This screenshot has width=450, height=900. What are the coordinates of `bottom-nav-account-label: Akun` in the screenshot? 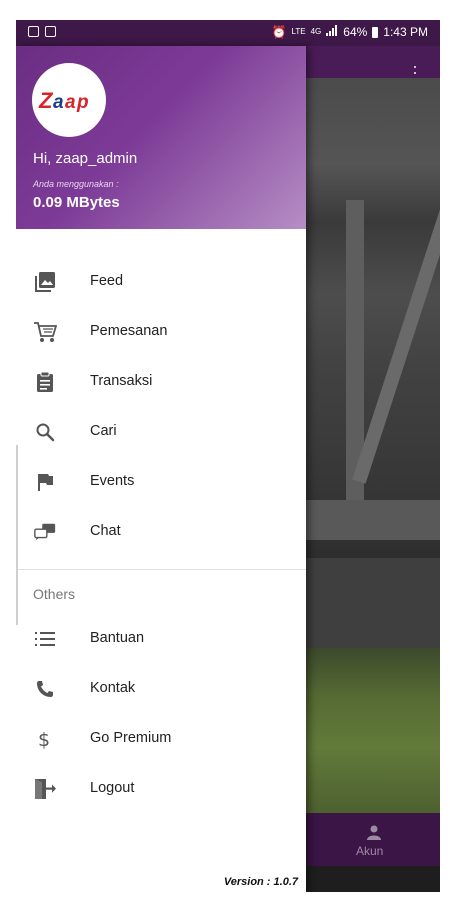 It's located at (369, 851).